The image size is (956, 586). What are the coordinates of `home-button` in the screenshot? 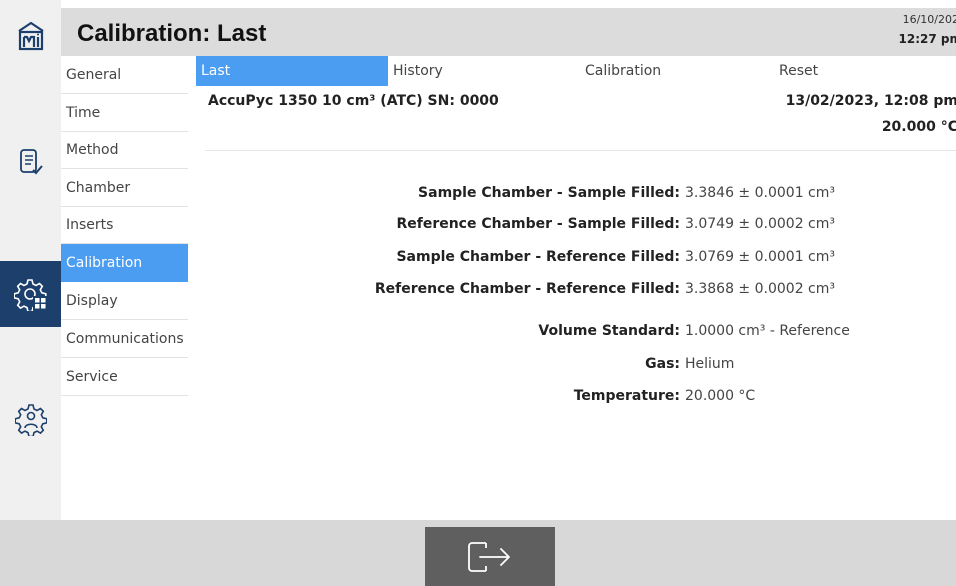 It's located at (30, 36).